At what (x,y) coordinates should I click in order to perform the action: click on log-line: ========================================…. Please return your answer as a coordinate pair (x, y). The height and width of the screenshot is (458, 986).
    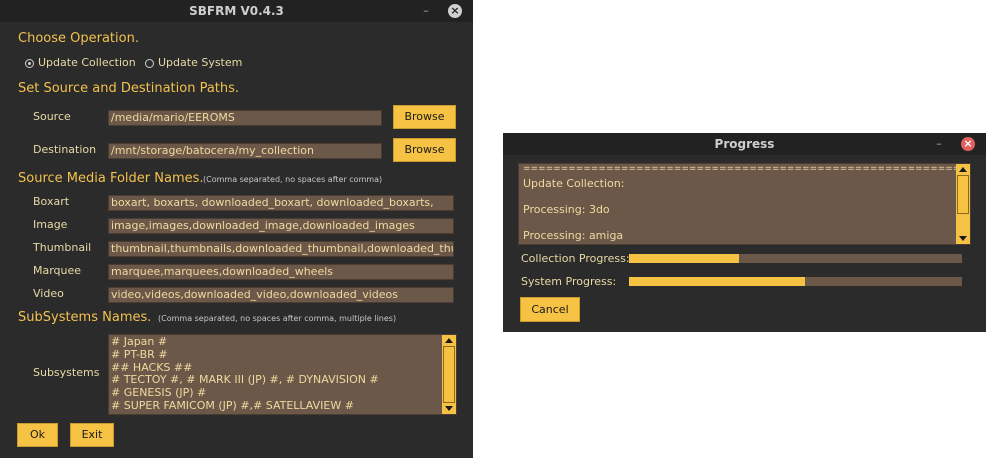
    Looking at the image, I should click on (742, 169).